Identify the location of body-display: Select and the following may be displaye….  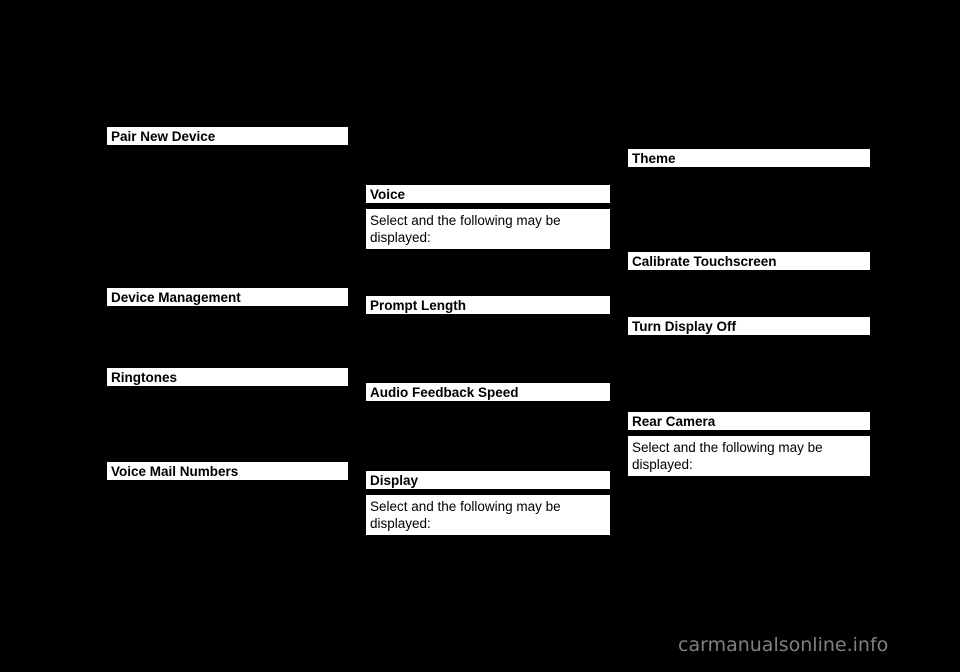
(488, 515).